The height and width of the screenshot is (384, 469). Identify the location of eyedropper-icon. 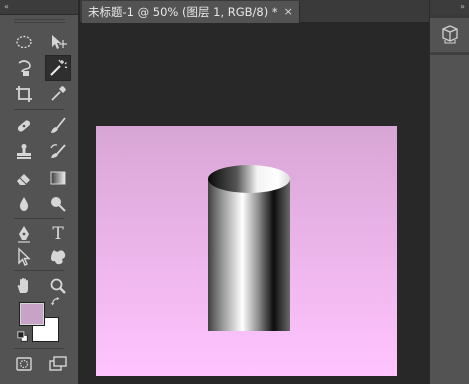
(58, 93).